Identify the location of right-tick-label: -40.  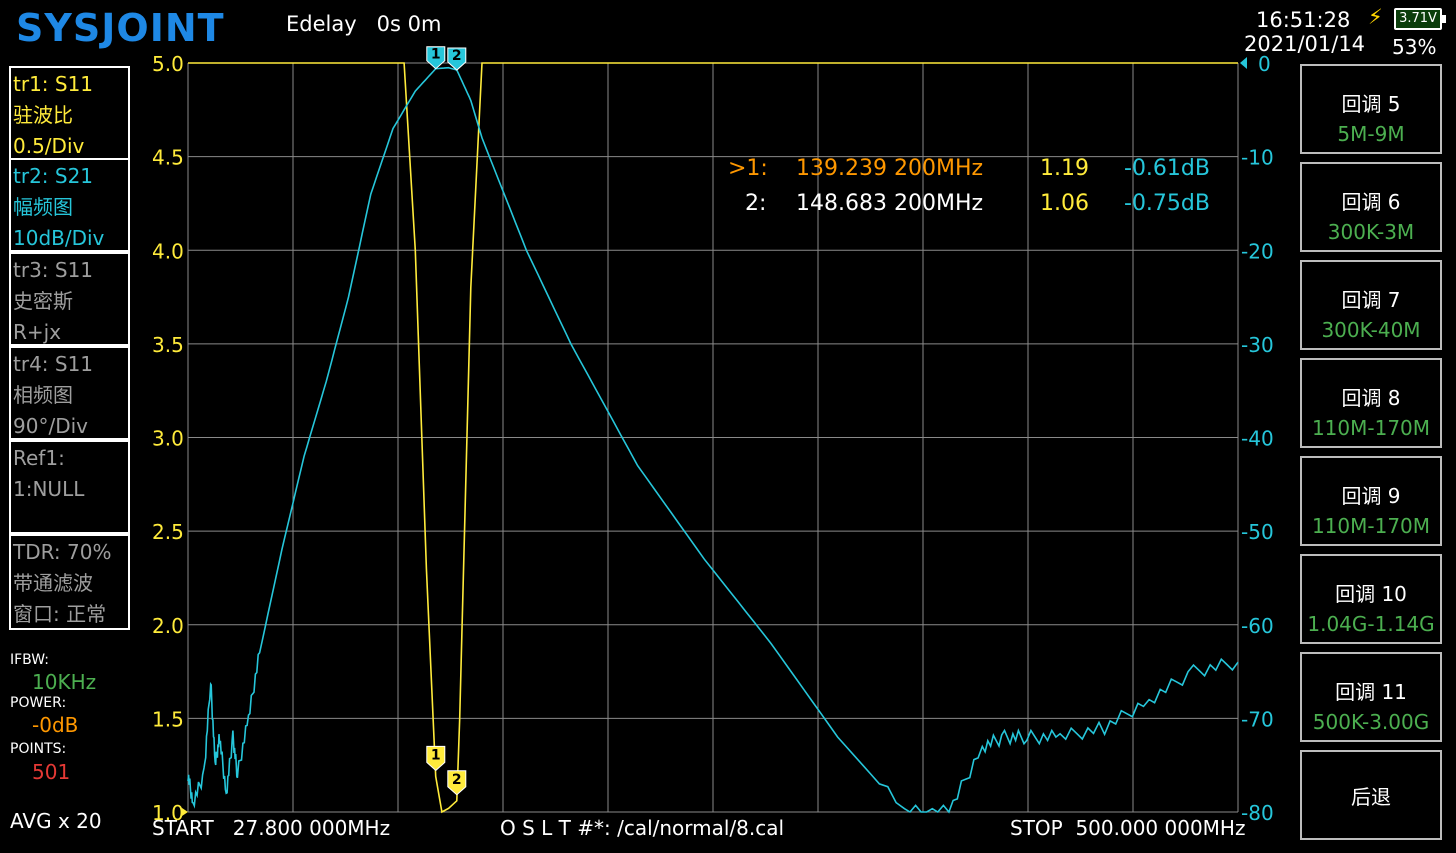
(1257, 439).